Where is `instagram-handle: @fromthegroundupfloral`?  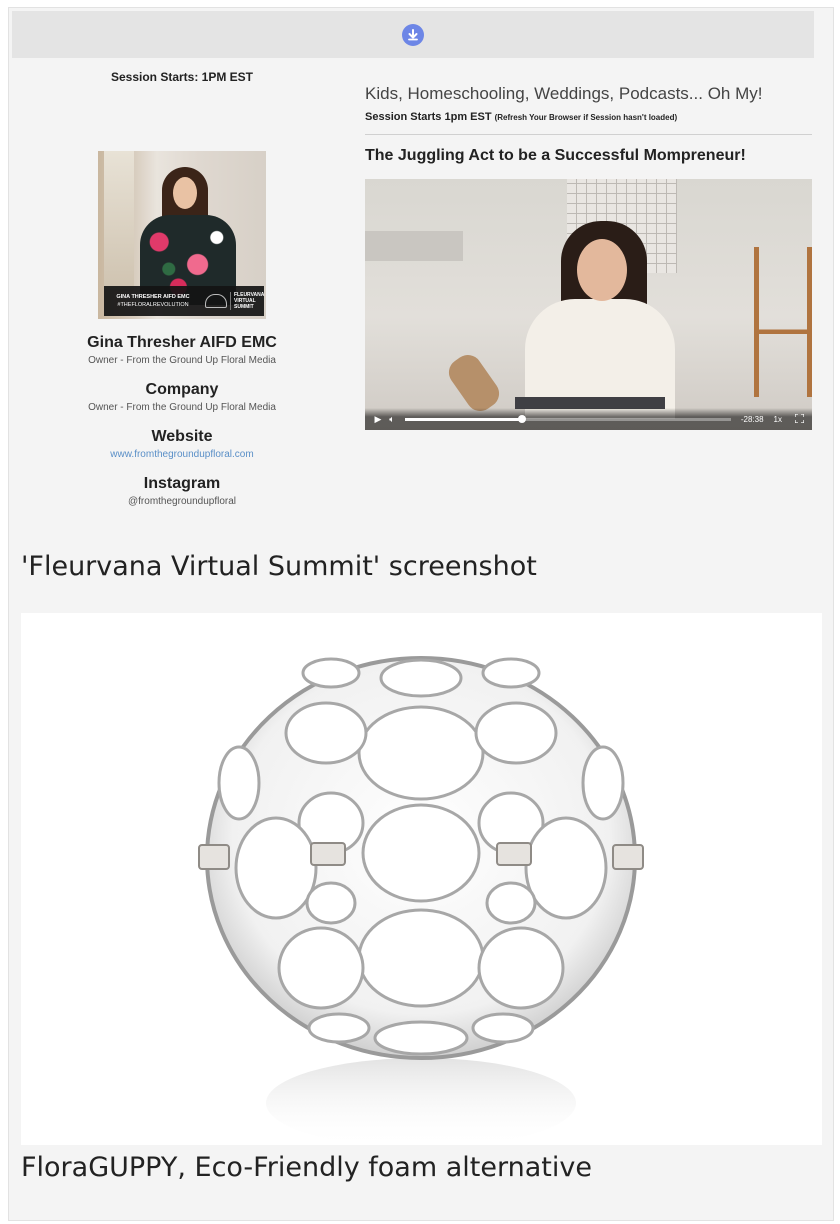
instagram-handle: @fromthegroundupfloral is located at coordinates (182, 501).